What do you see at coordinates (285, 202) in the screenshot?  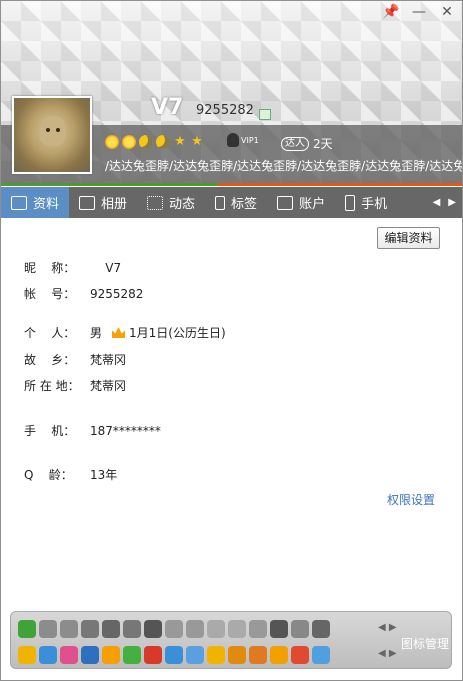 I see `briefcase-icon` at bounding box center [285, 202].